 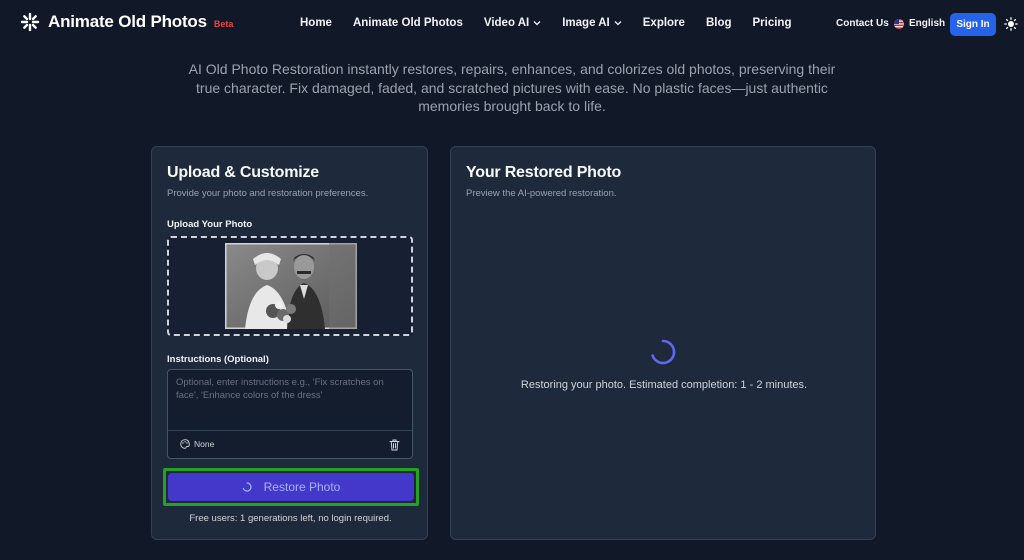 I want to click on menu-item-label: Animate Old Photos, so click(x=407, y=23).